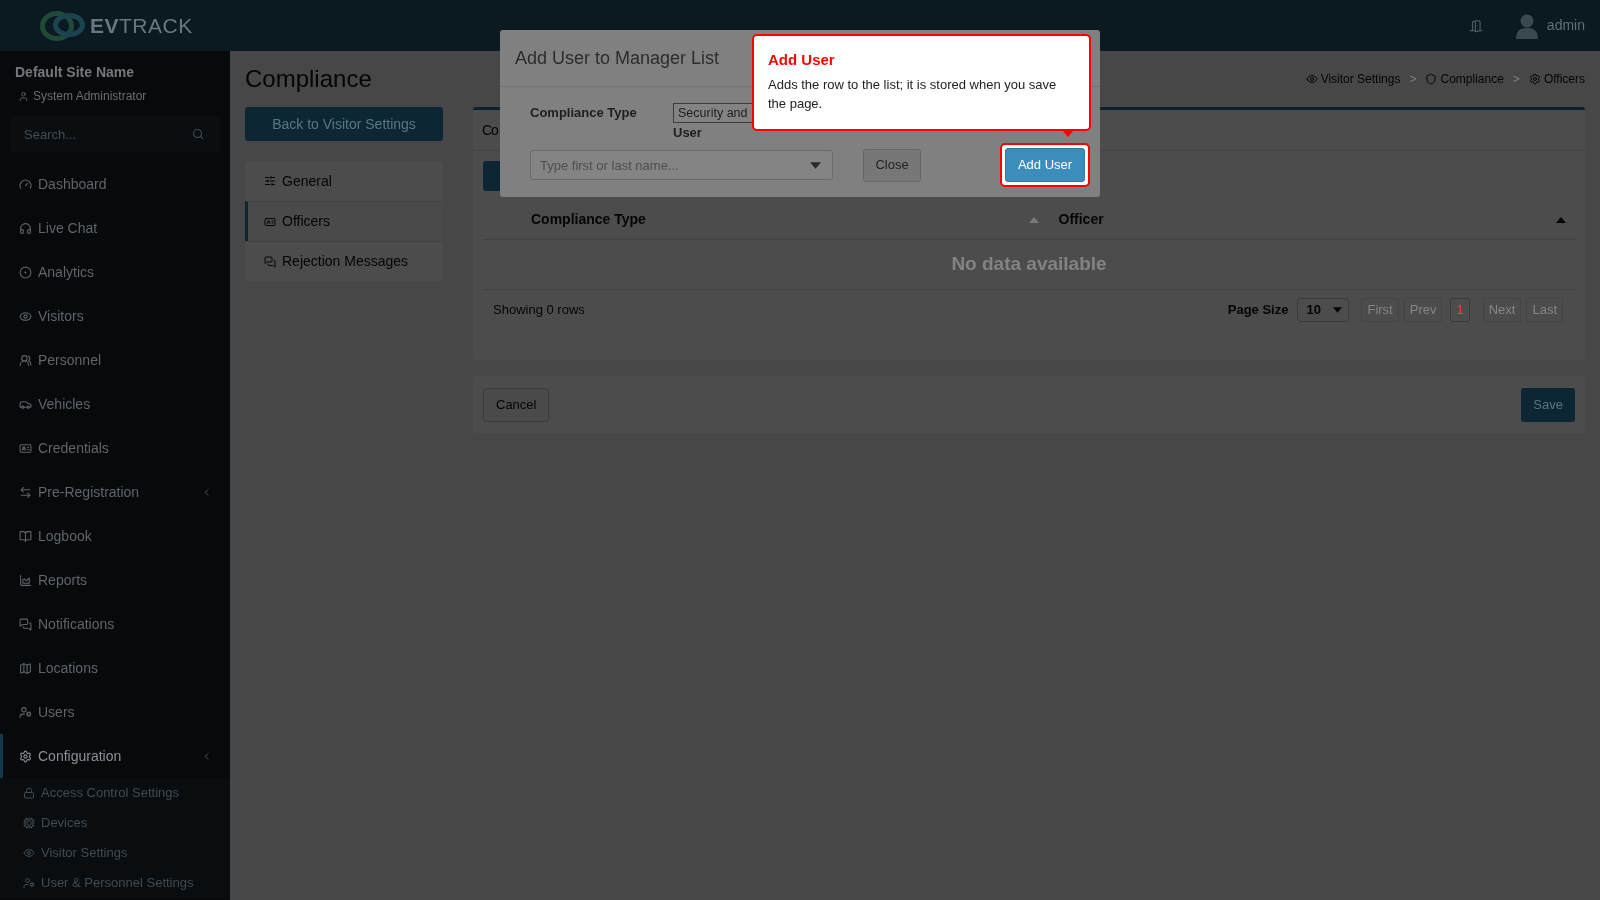 Image resolution: width=1600 pixels, height=900 pixels. What do you see at coordinates (29, 793) in the screenshot?
I see `lock-icon` at bounding box center [29, 793].